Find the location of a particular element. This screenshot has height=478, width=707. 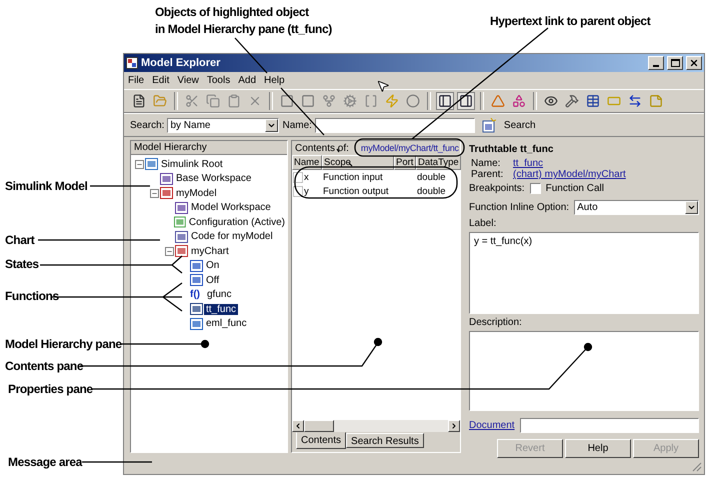

checkbox-label: Function Call is located at coordinates (575, 188).